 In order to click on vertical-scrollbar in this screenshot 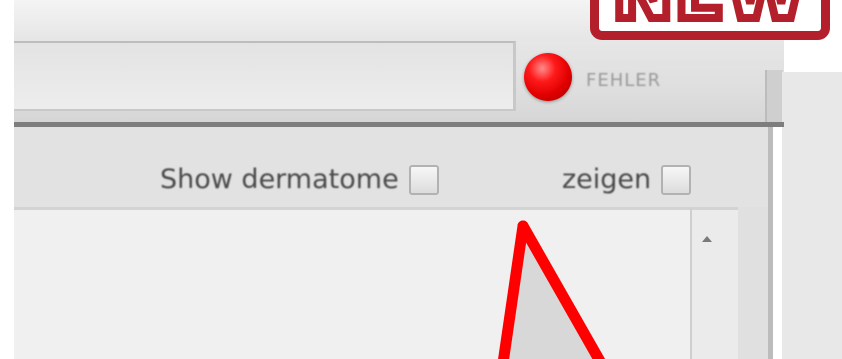, I will do `click(714, 283)`.